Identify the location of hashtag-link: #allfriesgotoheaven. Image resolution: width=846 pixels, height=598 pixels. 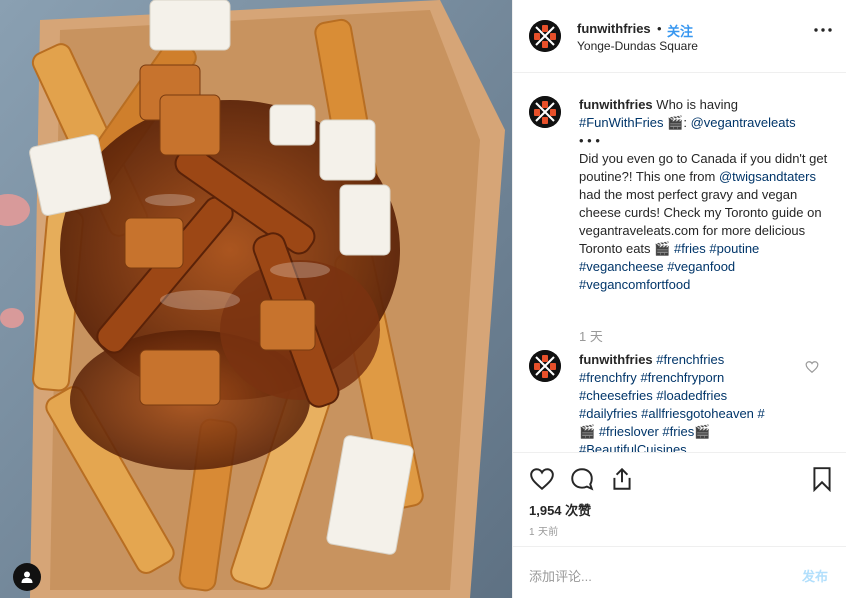
(697, 413).